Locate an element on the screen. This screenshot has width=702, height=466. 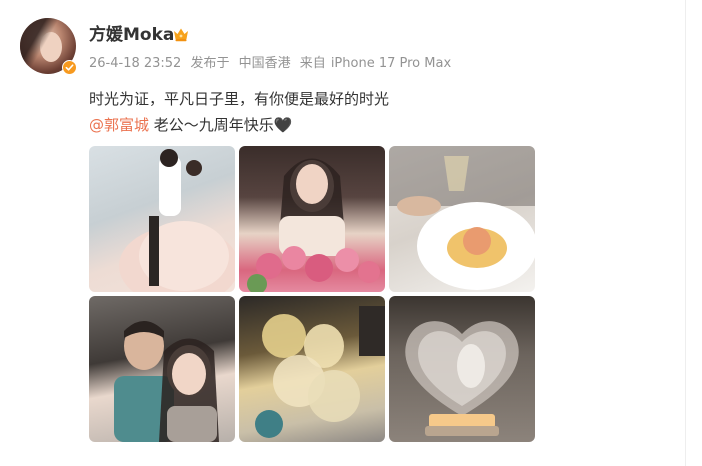
photo-crystal-heart is located at coordinates (462, 369).